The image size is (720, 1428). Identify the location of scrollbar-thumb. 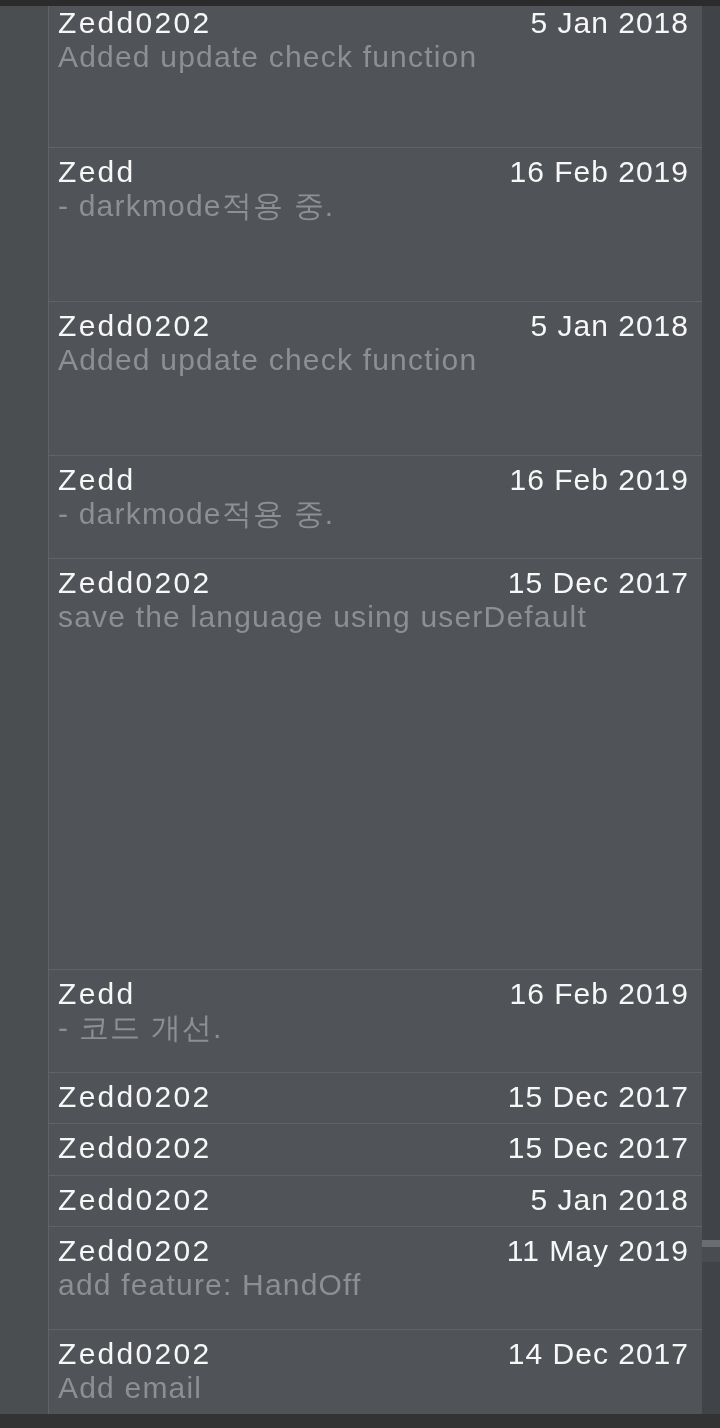
(711, 1251).